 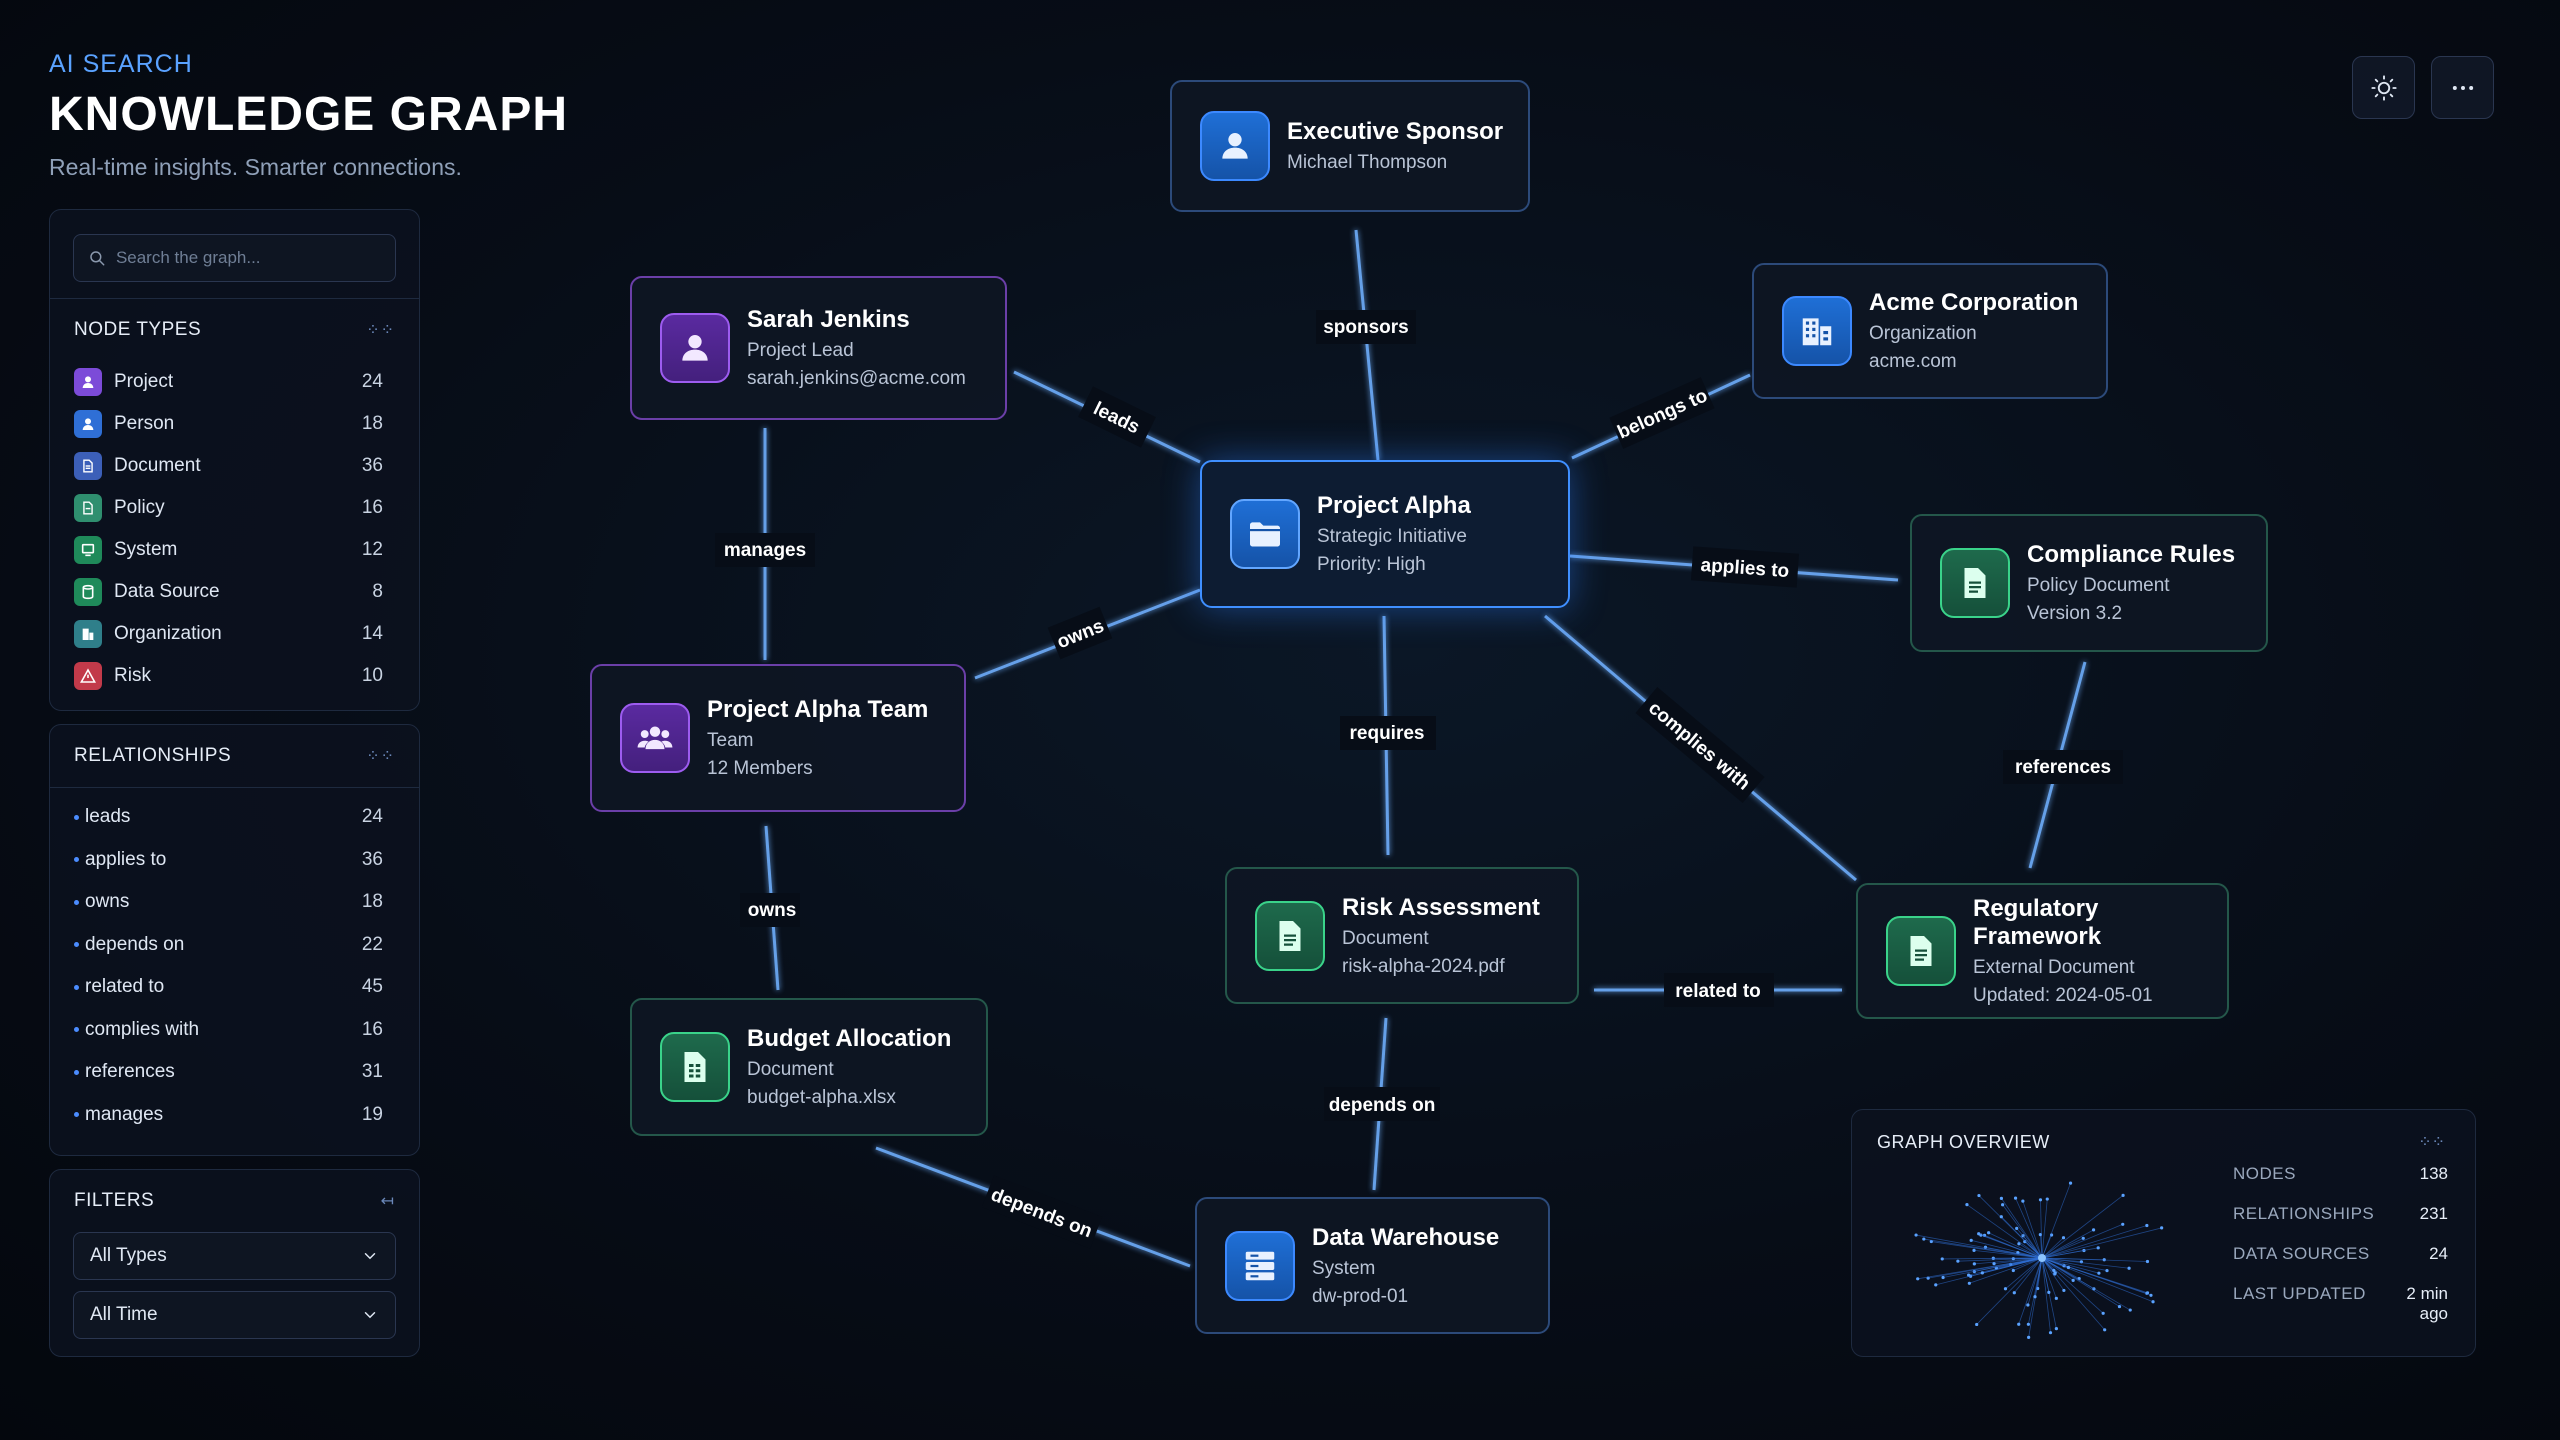 What do you see at coordinates (1366, 327) in the screenshot?
I see `edge-label-sponsors: sponsors` at bounding box center [1366, 327].